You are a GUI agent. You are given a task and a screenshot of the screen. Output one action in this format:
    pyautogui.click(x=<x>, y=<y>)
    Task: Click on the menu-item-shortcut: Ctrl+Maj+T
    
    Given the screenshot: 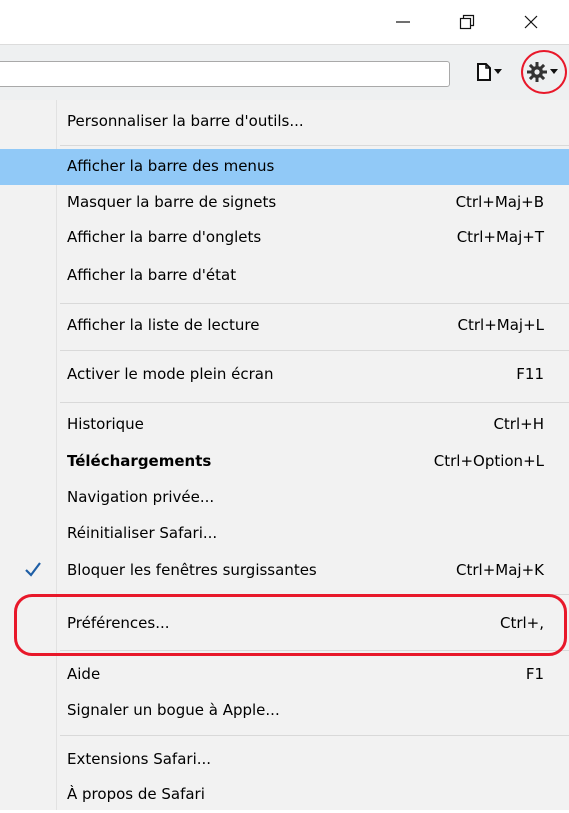 What is the action you would take?
    pyautogui.click(x=500, y=237)
    